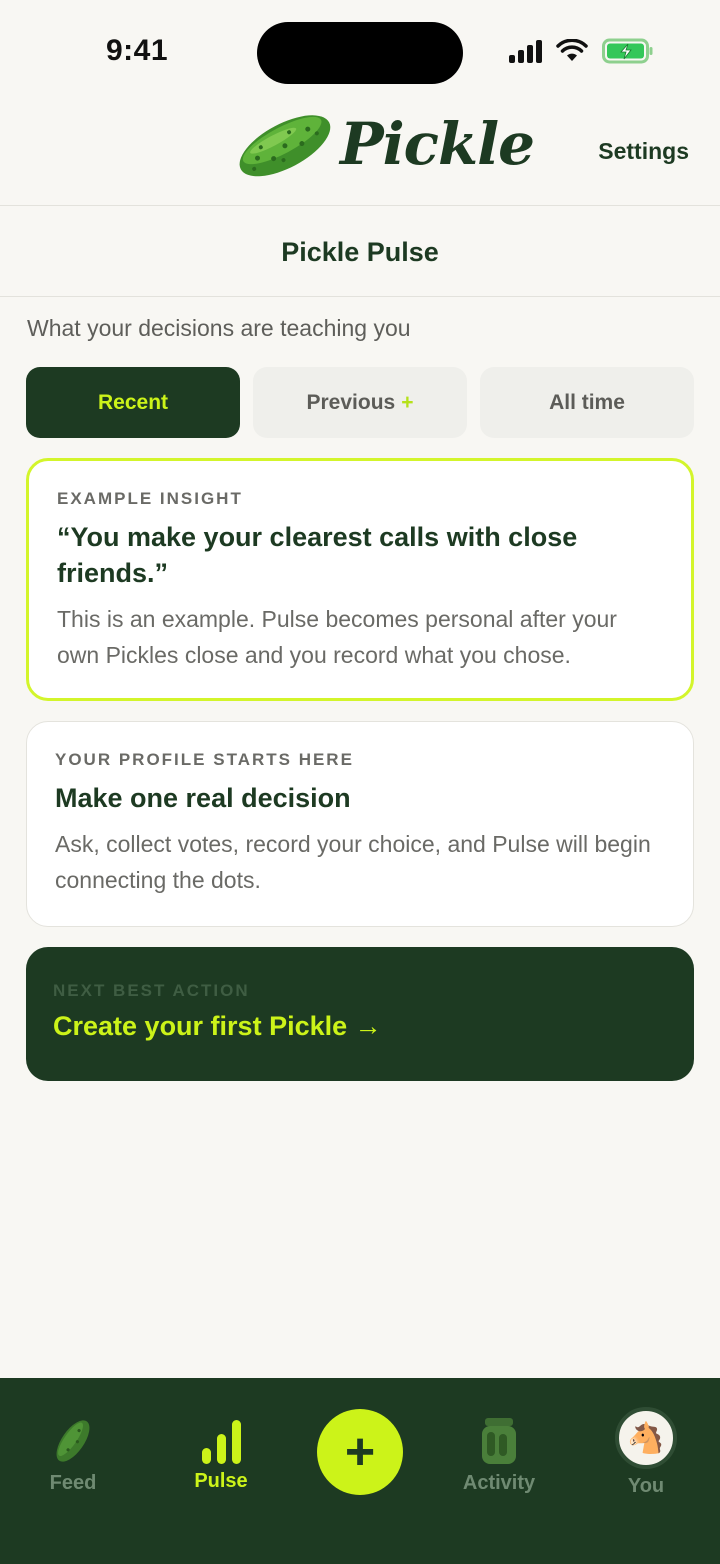  What do you see at coordinates (150, 498) in the screenshot?
I see `insight-eyebrow: EXAMPLE INSIGHT` at bounding box center [150, 498].